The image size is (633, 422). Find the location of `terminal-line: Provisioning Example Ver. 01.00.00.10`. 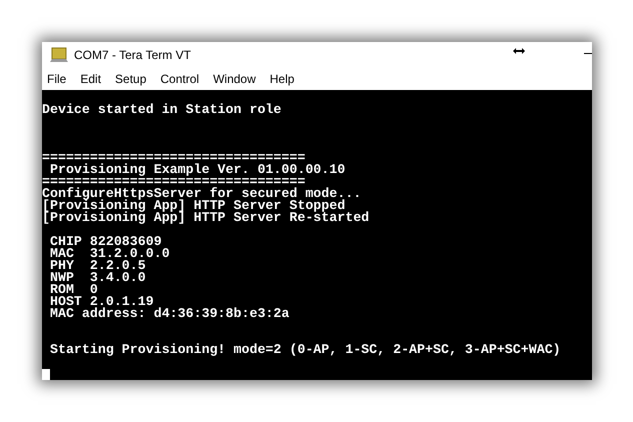

terminal-line: Provisioning Example Ver. 01.00.00.10 is located at coordinates (197, 170).